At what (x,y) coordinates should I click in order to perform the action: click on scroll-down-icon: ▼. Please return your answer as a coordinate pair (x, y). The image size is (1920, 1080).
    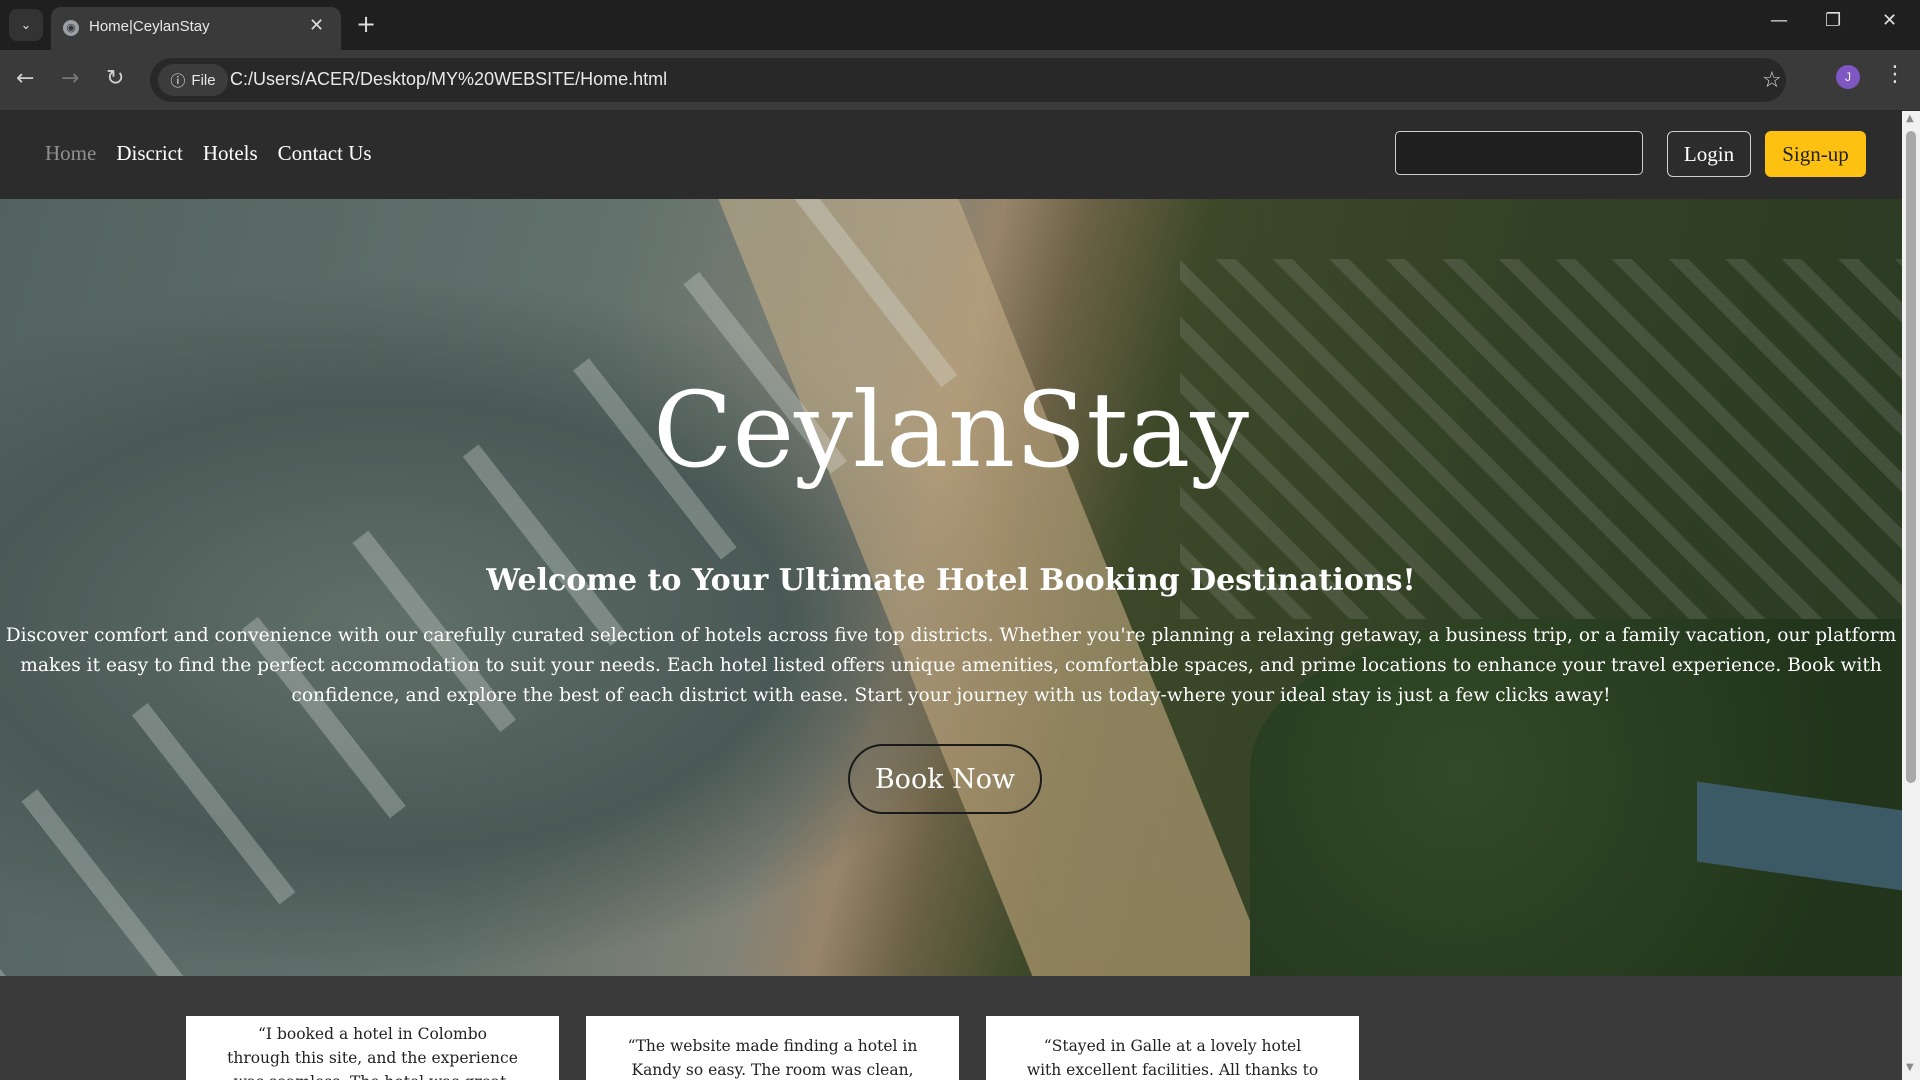
    Looking at the image, I should click on (1910, 1067).